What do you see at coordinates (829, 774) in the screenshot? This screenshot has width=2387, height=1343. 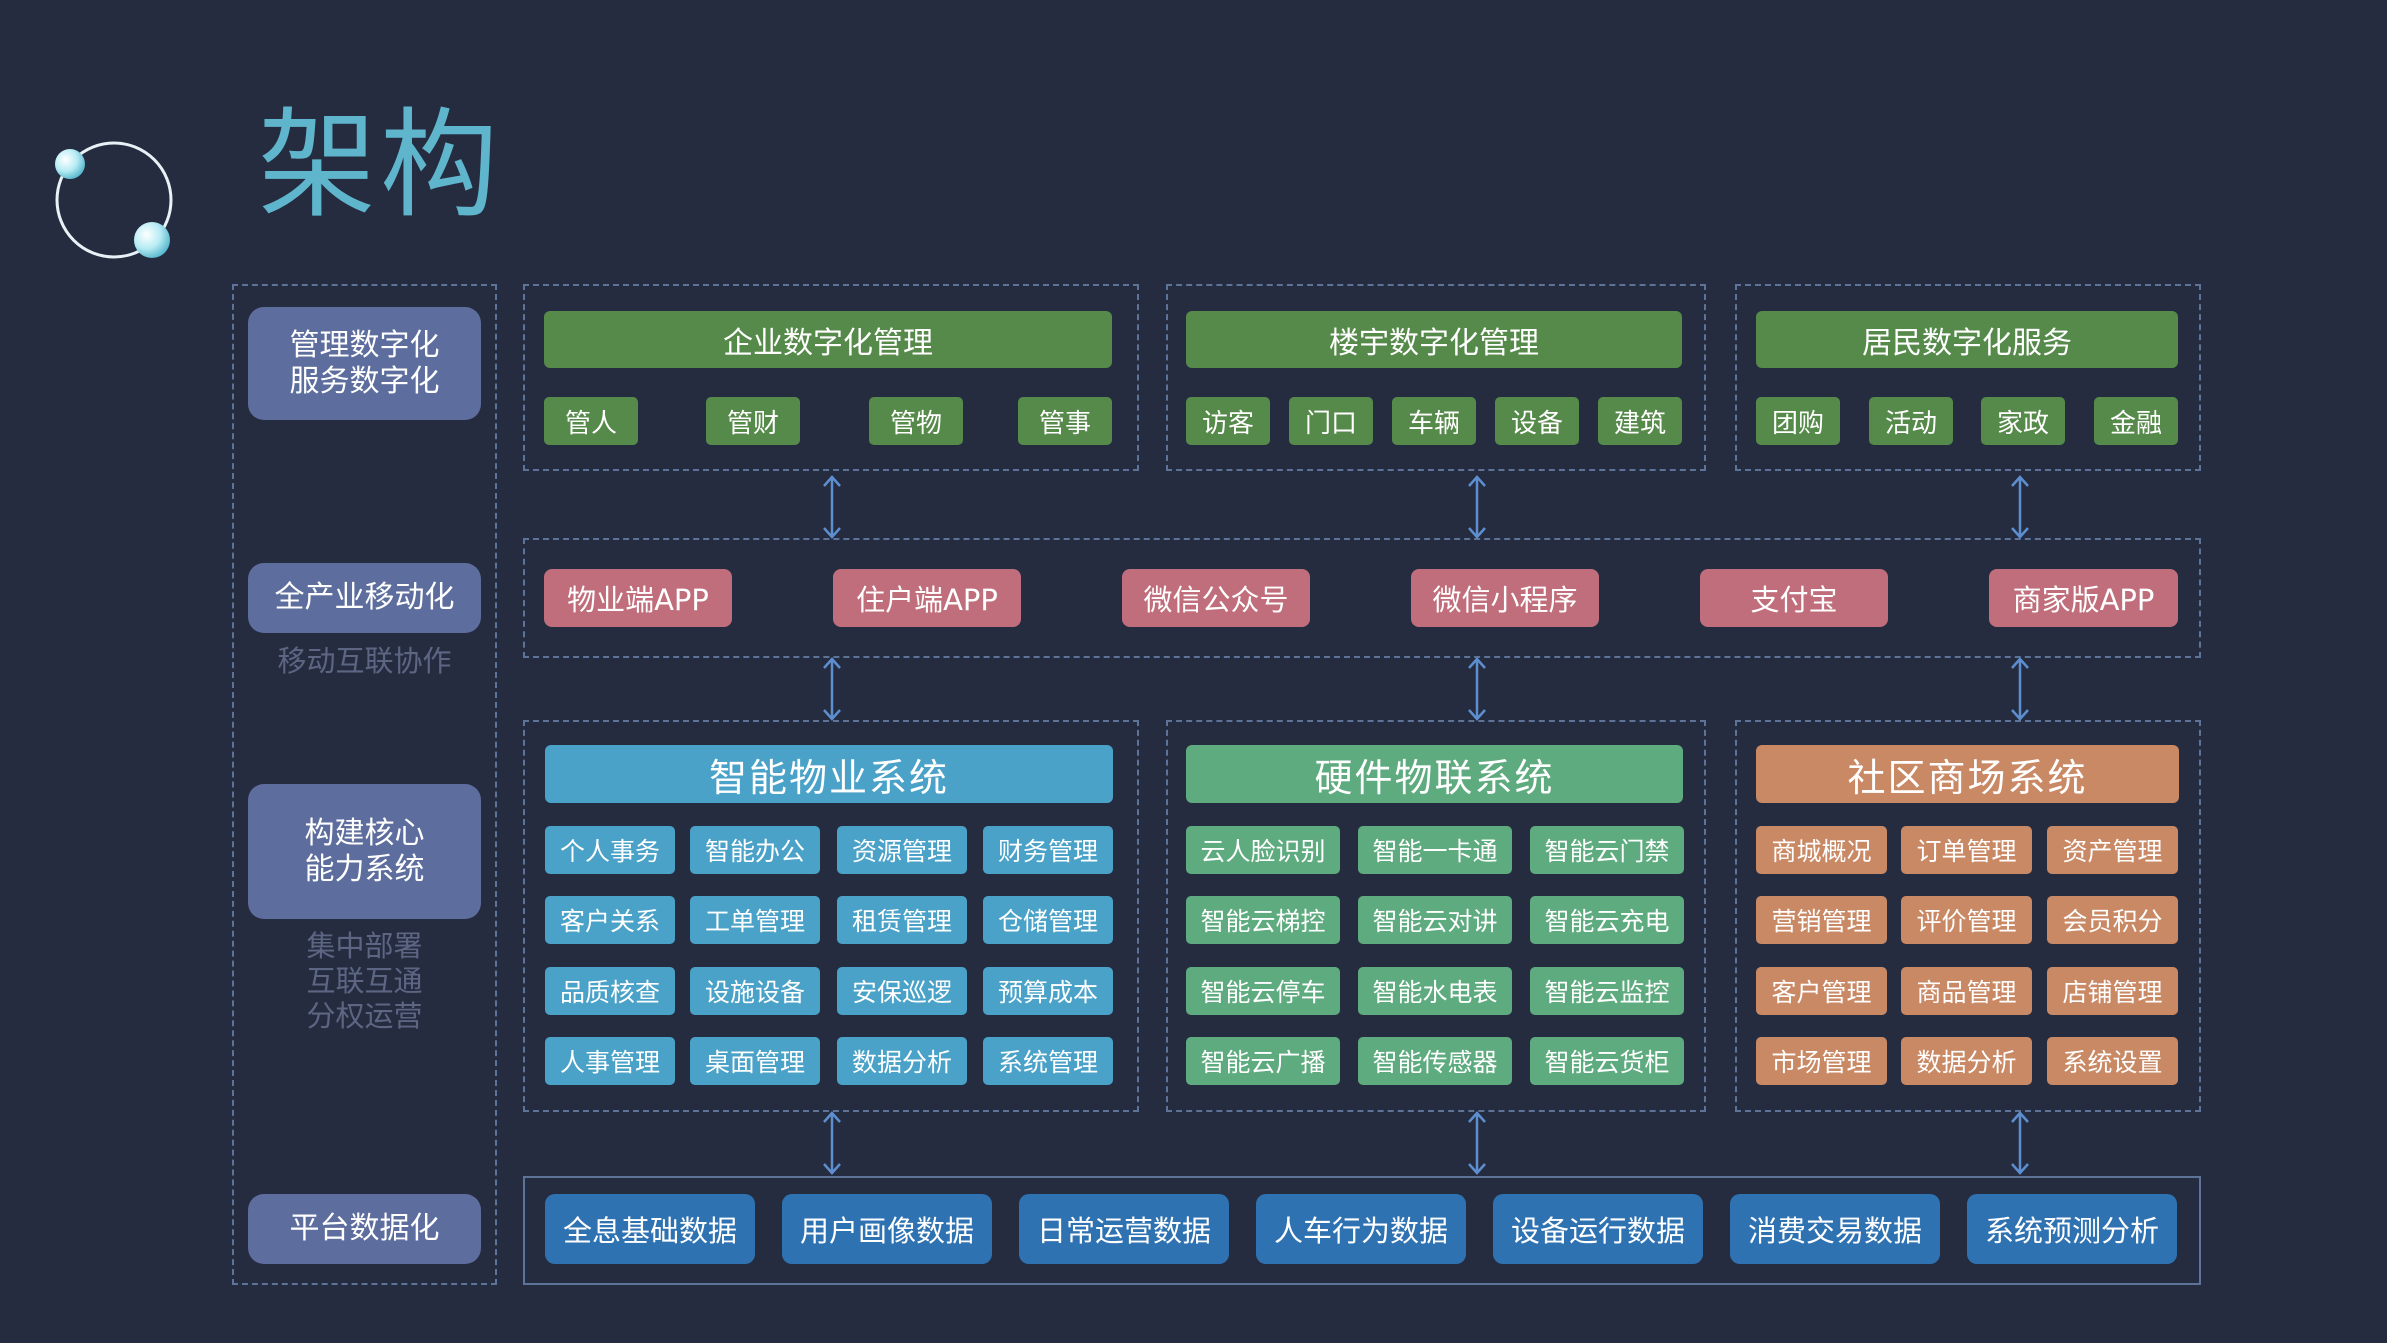 I see `system-title-property: 智能物业系统` at bounding box center [829, 774].